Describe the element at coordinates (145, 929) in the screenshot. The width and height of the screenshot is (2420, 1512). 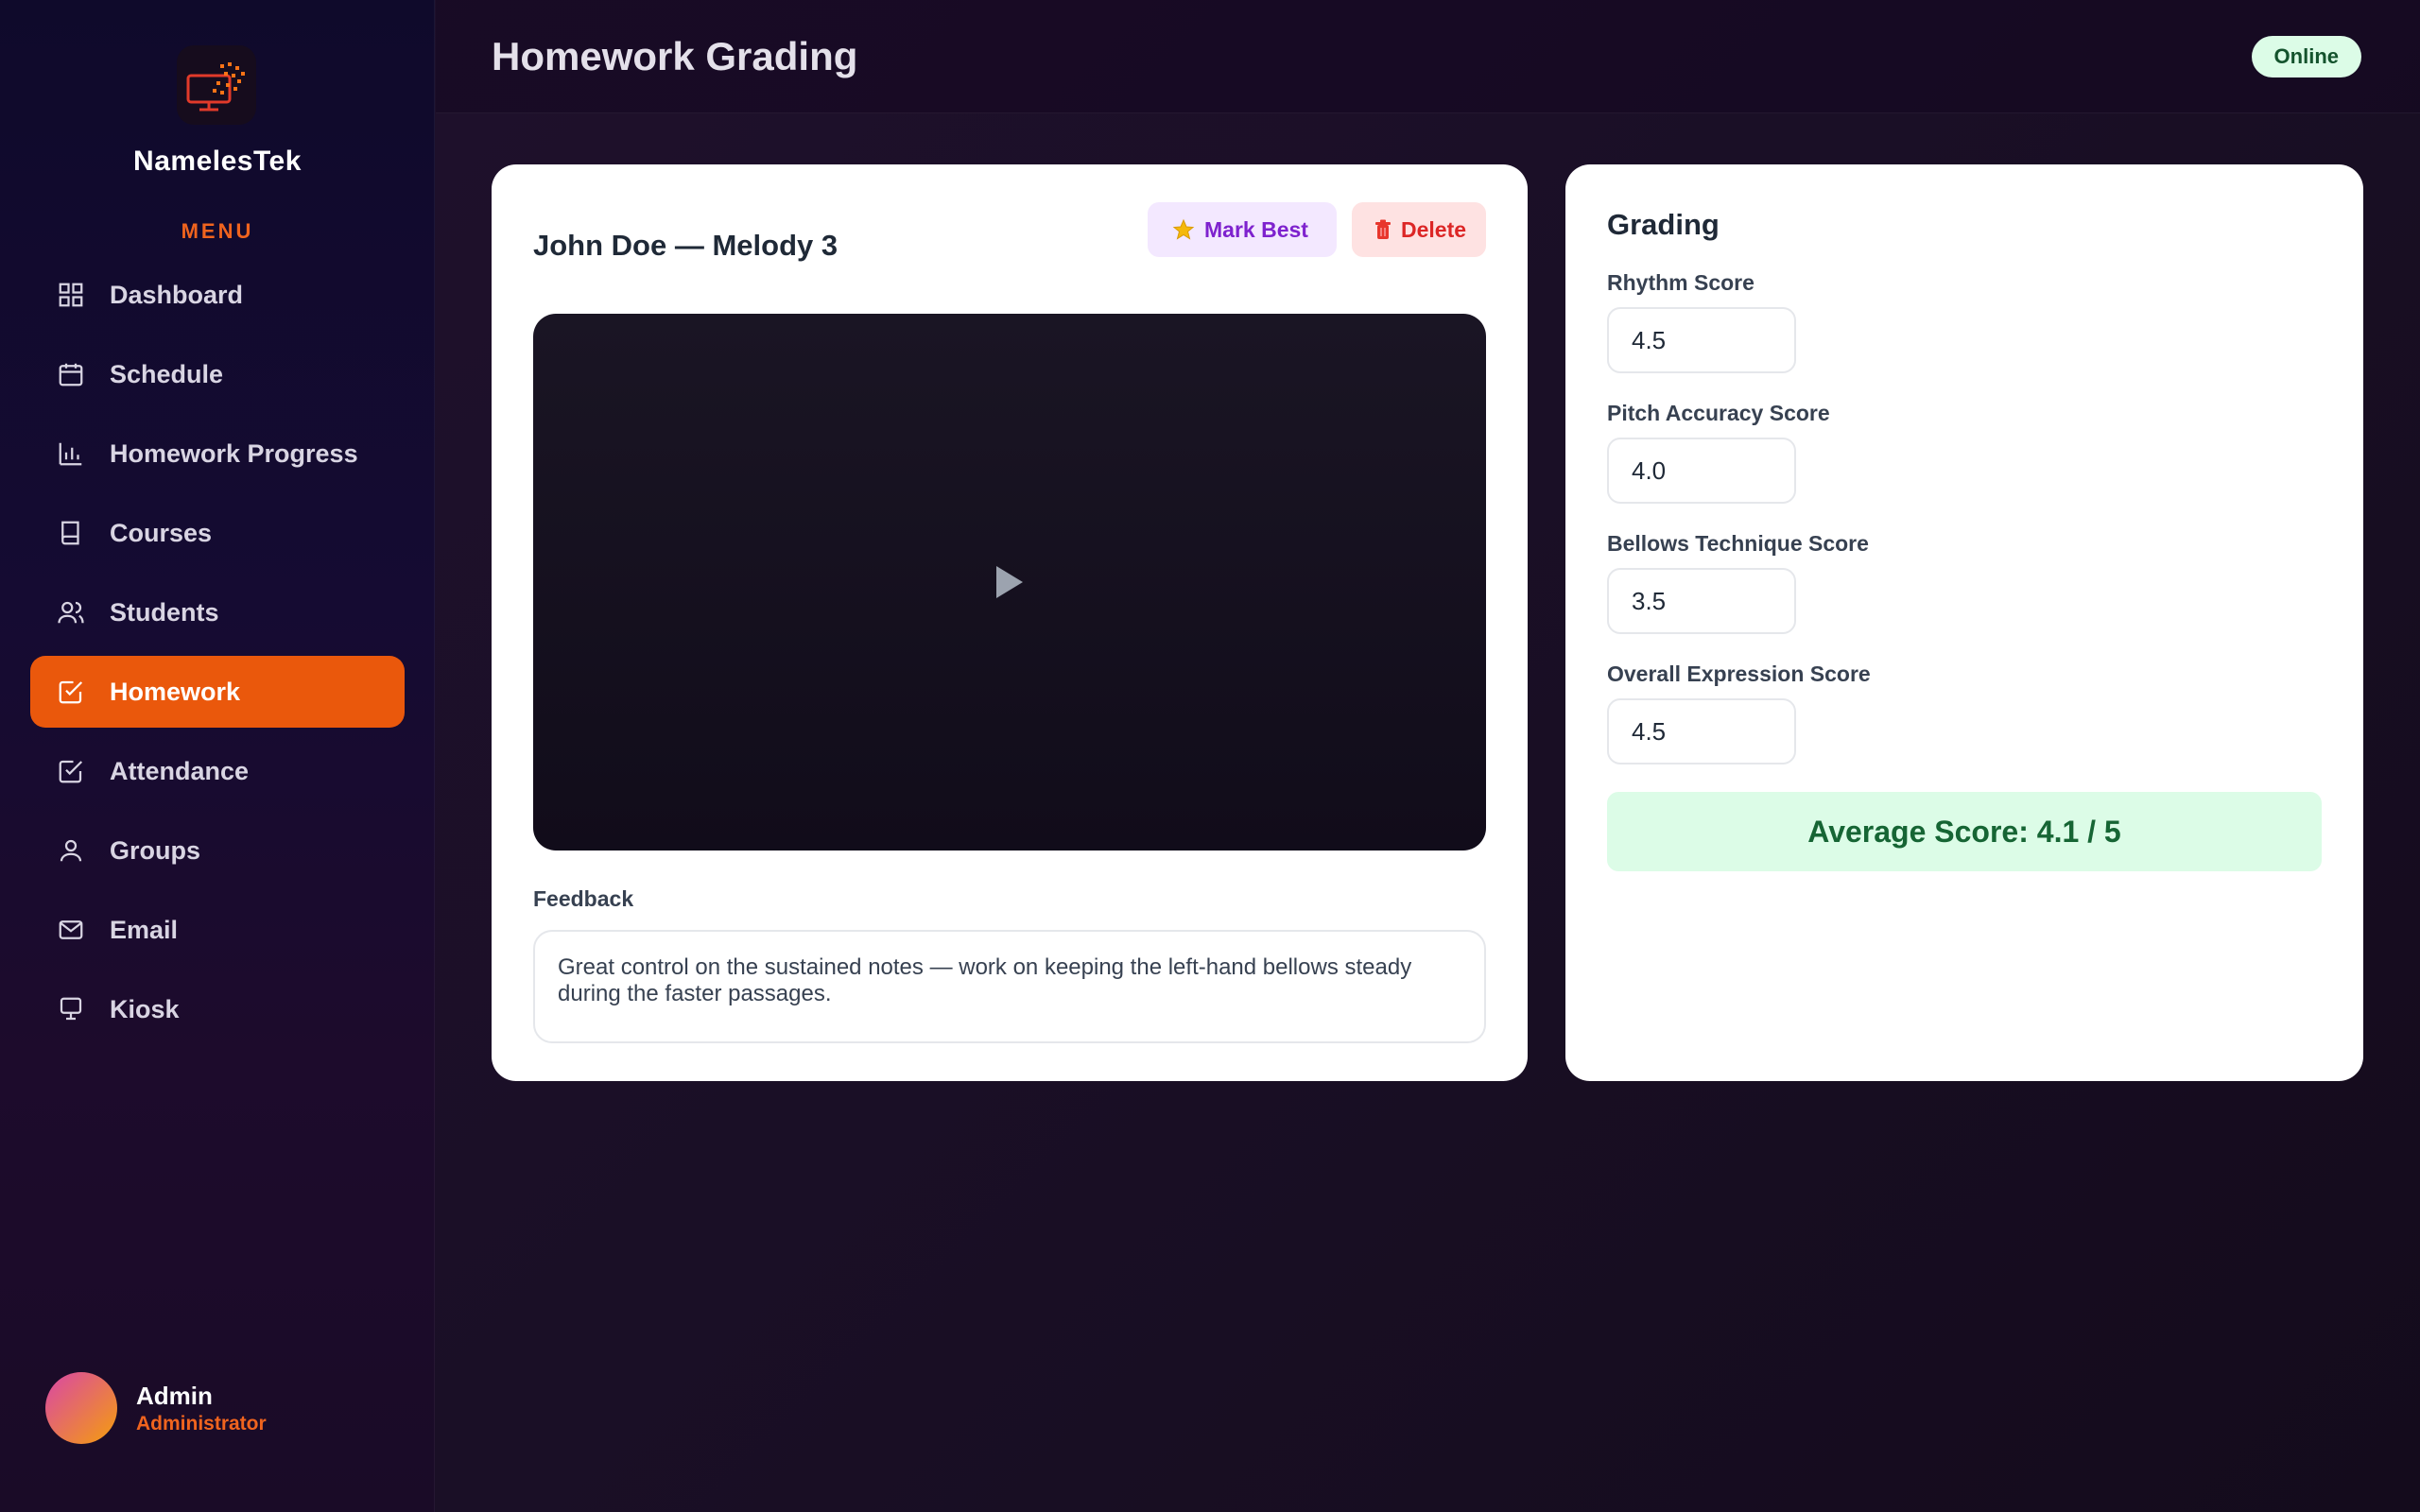
I see `sidebar-item-label: Email` at that location.